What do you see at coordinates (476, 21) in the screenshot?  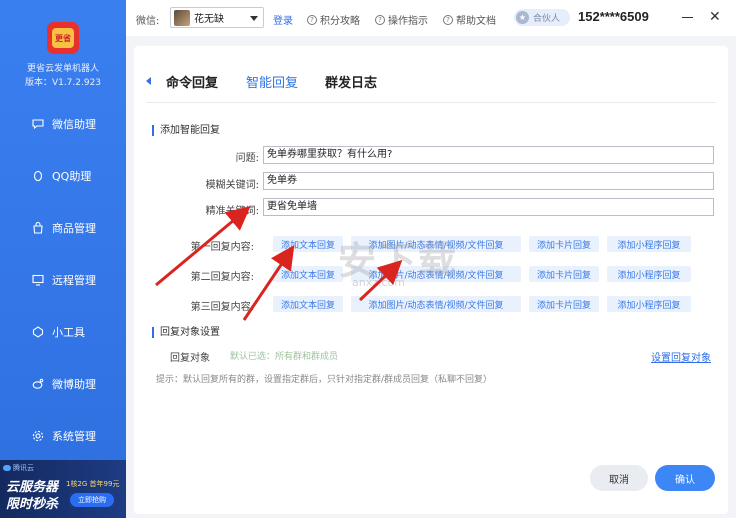 I see `help-docs-label: 帮助文档` at bounding box center [476, 21].